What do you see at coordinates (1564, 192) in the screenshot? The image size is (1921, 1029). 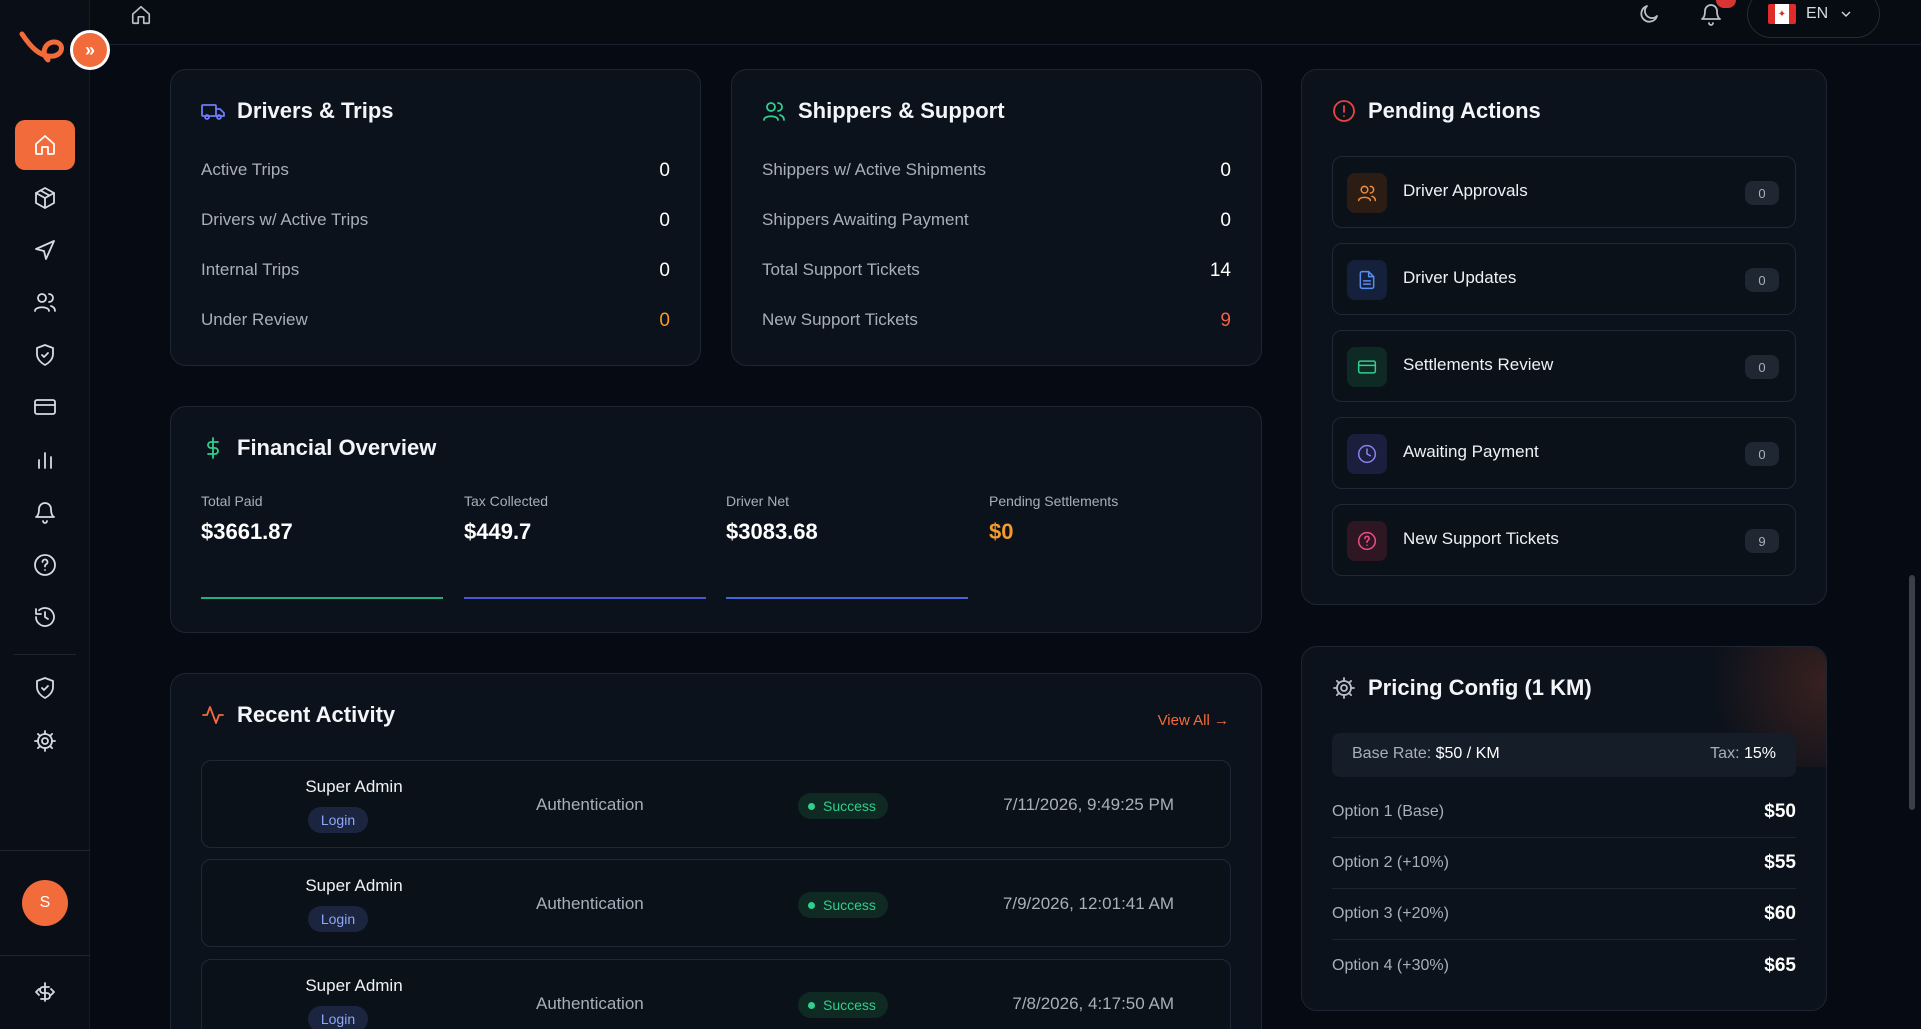 I see `pending-driver-approvals: Driver Approvals 0` at bounding box center [1564, 192].